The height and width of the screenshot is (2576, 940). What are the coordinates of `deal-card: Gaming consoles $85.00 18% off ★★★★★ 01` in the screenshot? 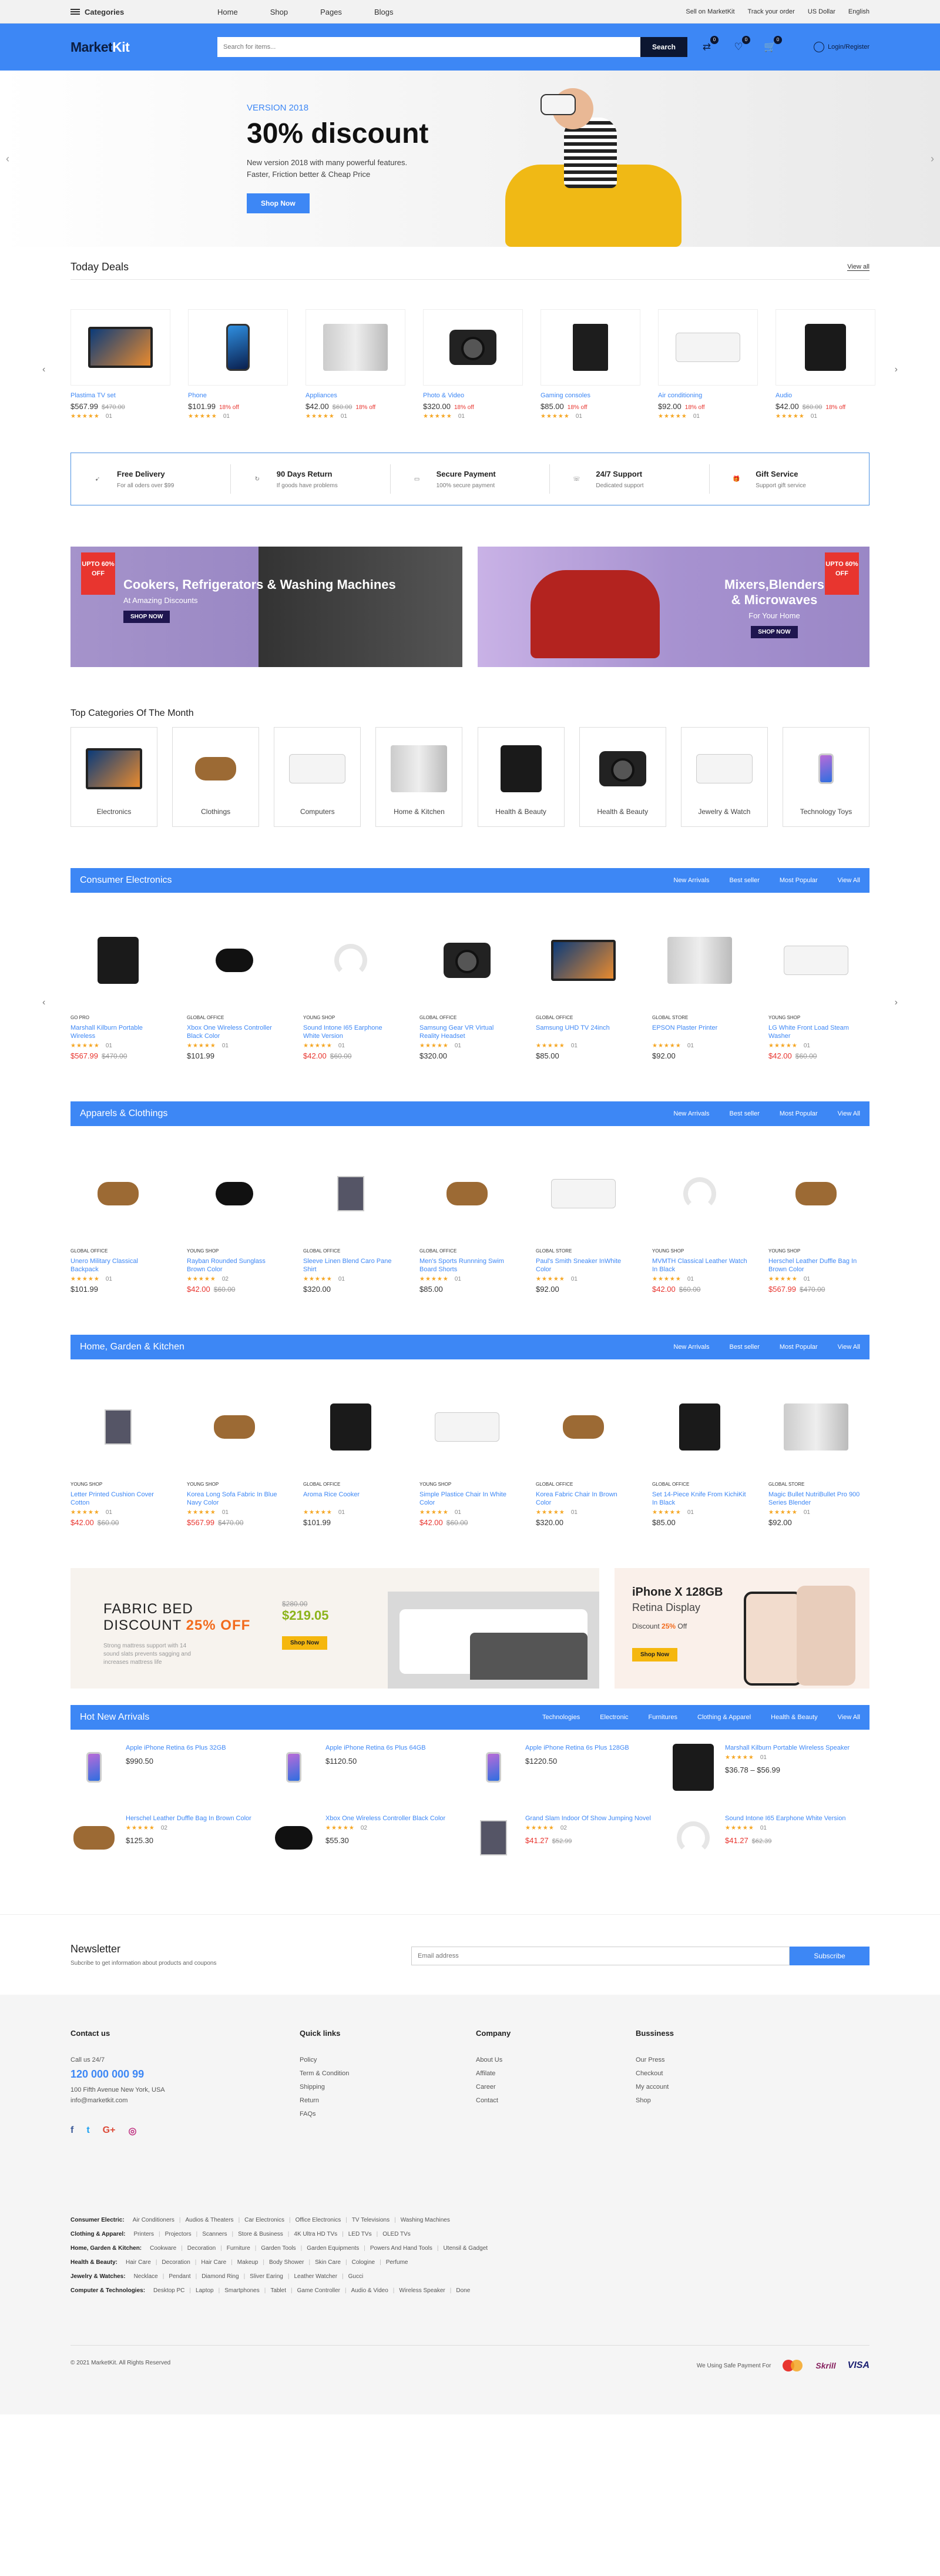 It's located at (590, 364).